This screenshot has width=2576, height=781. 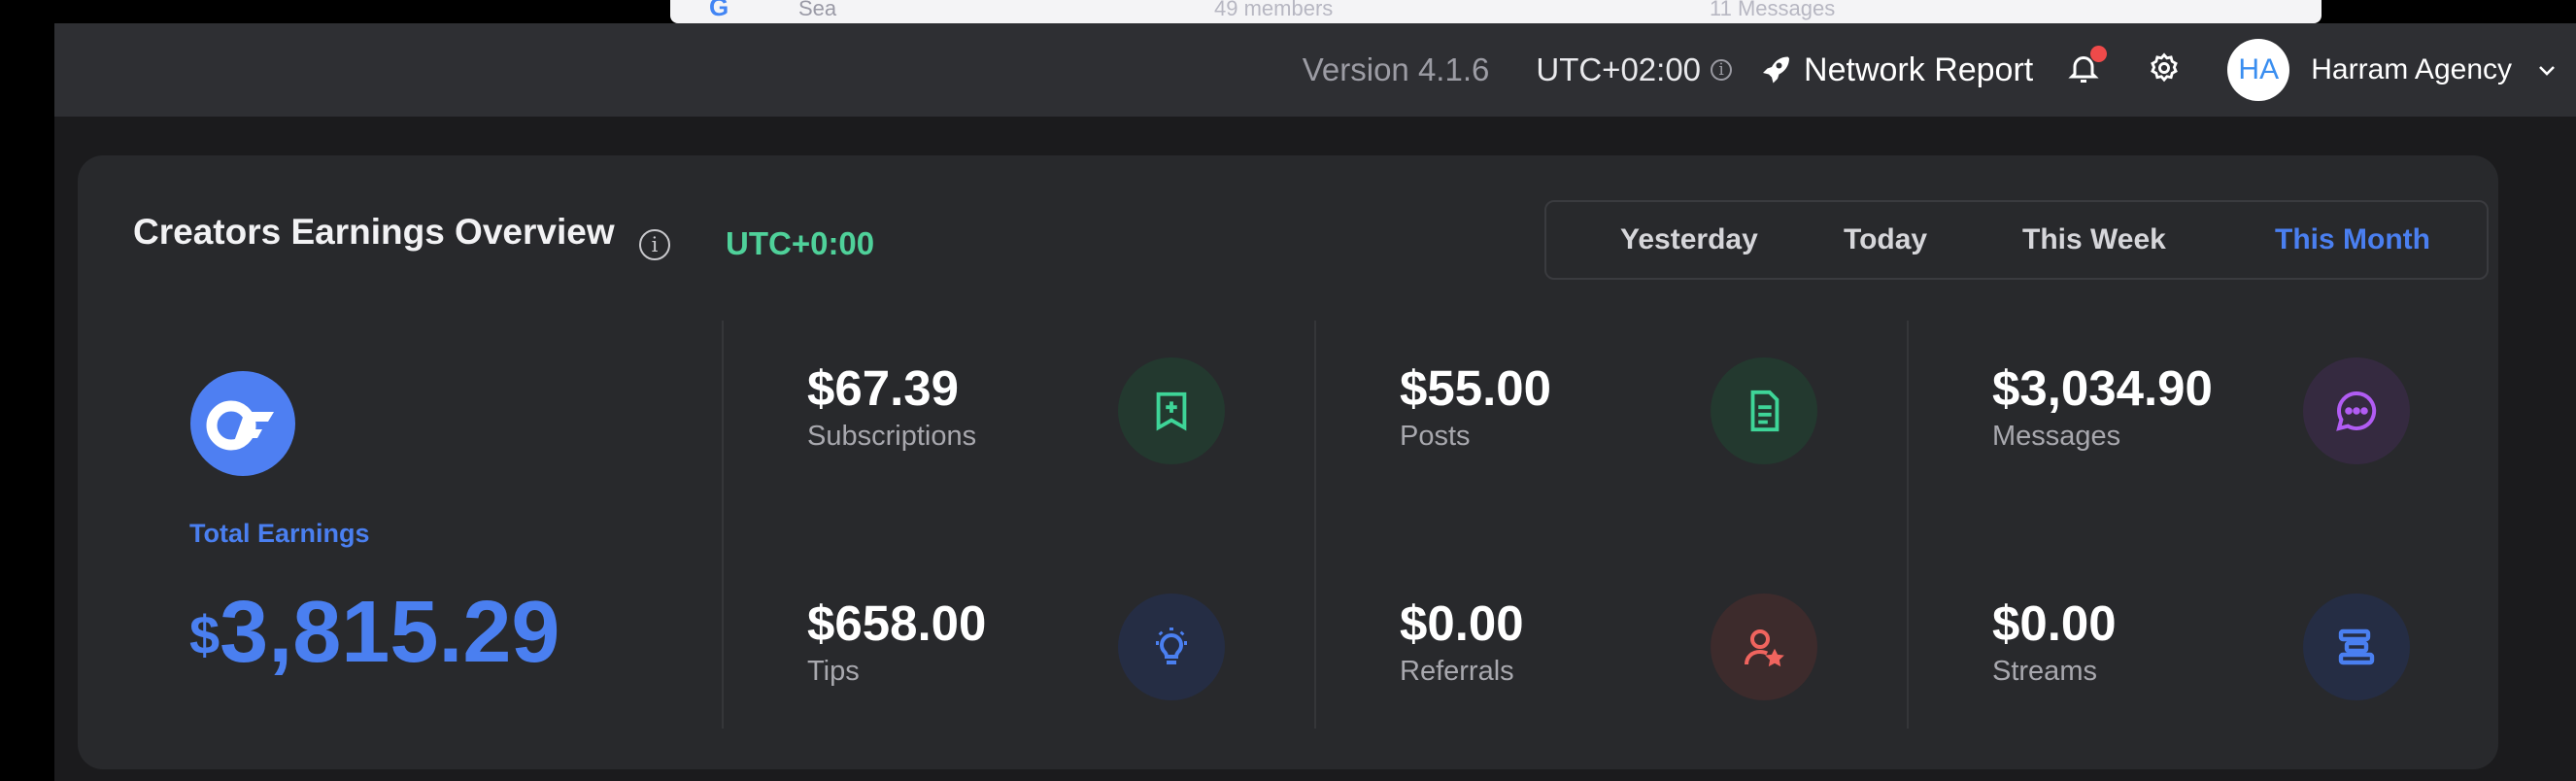 I want to click on period-today: Today, so click(x=1885, y=240).